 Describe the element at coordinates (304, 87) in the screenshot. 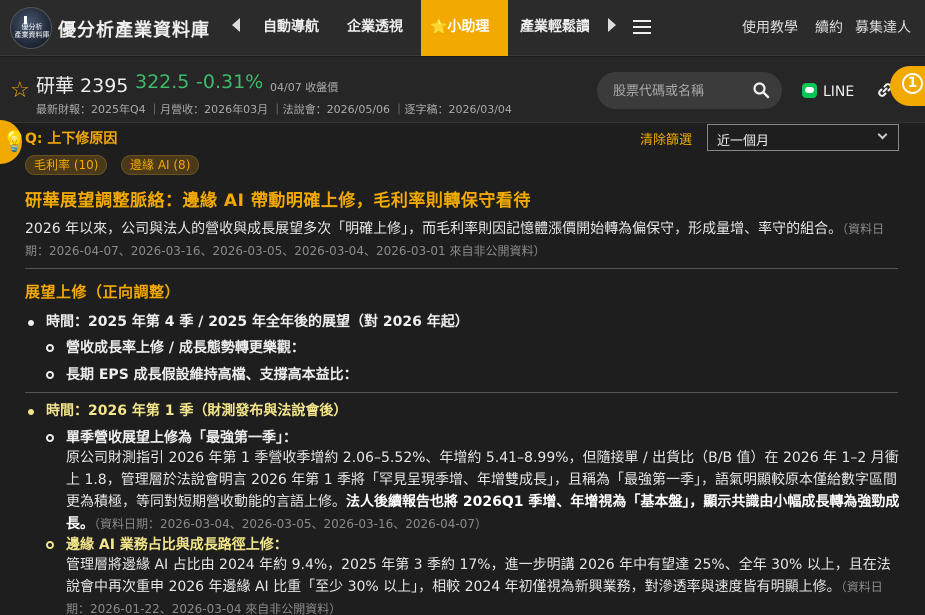

I see `close-date: 04/07 收盤價` at that location.